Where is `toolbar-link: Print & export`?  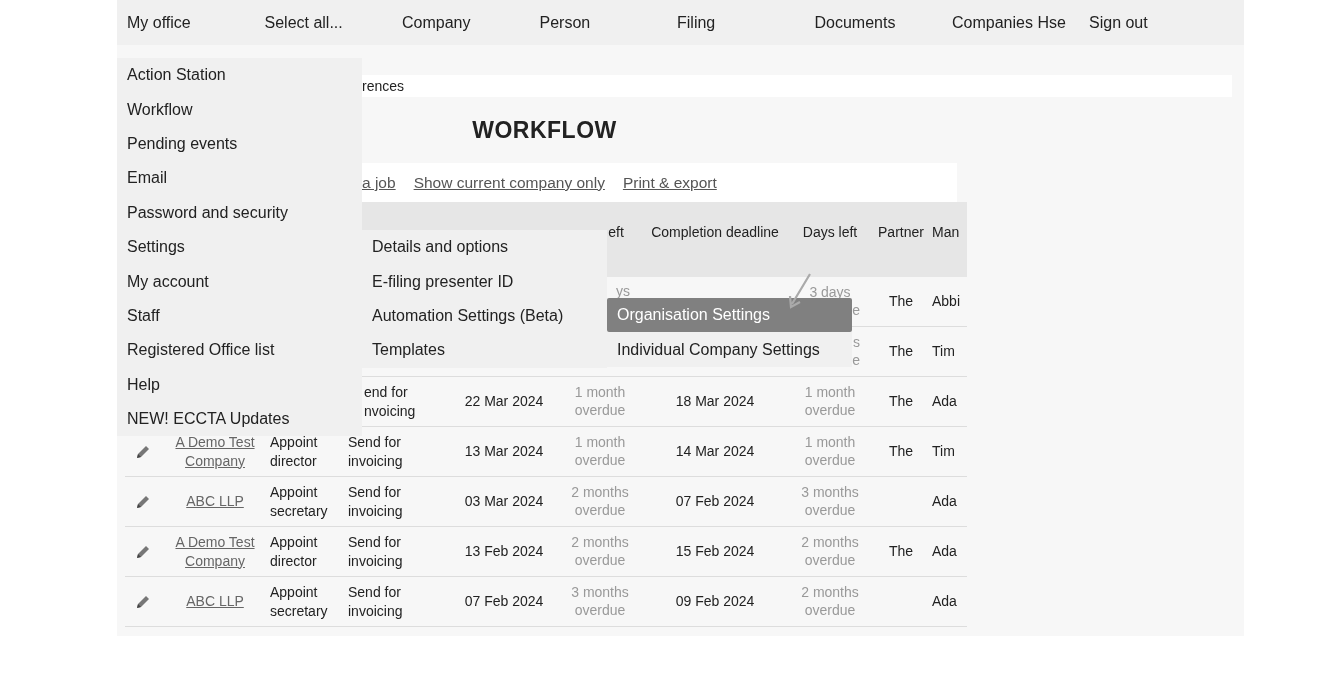 toolbar-link: Print & export is located at coordinates (669, 182).